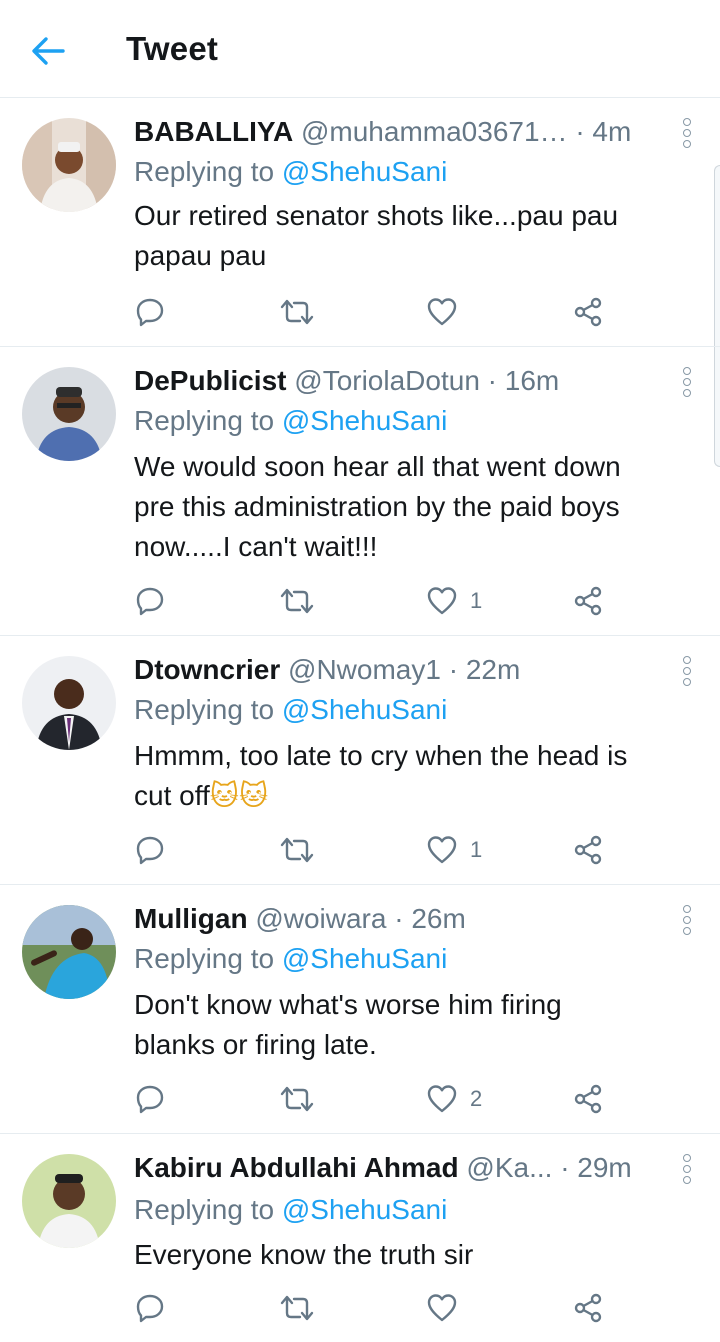  What do you see at coordinates (213, 131) in the screenshot?
I see `display-name: BABALLIYA` at bounding box center [213, 131].